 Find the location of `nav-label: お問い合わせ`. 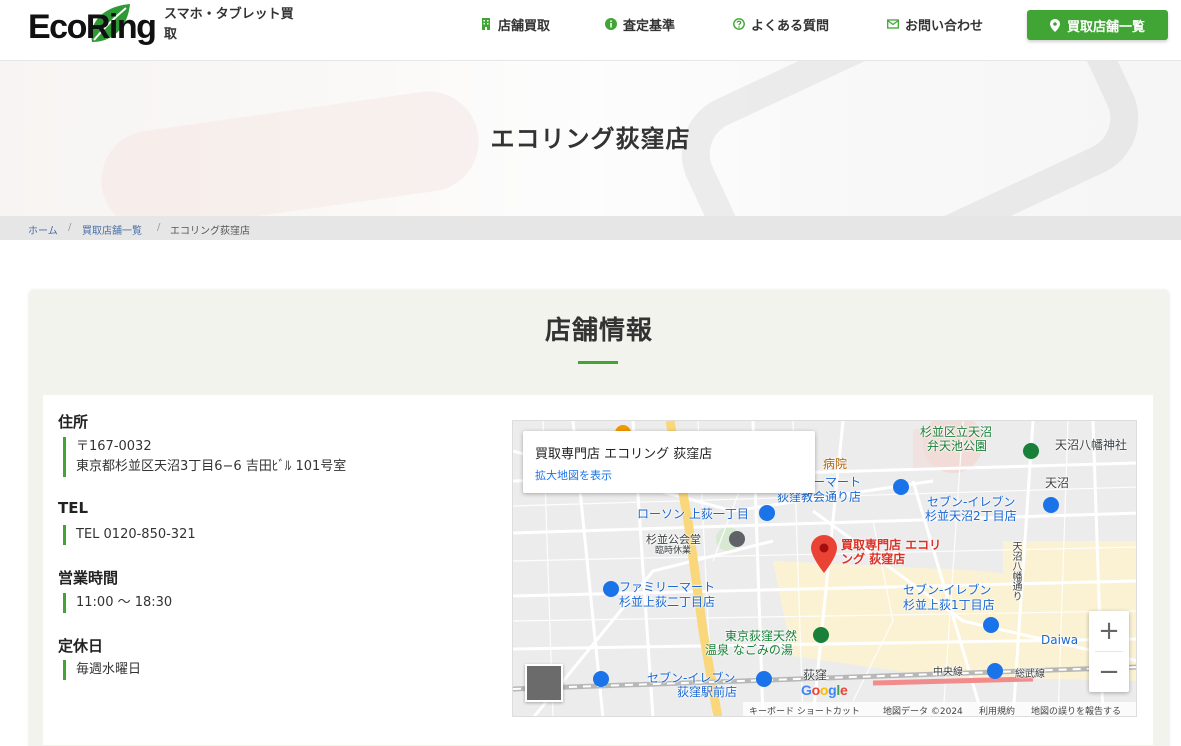

nav-label: お問い合わせ is located at coordinates (944, 26).